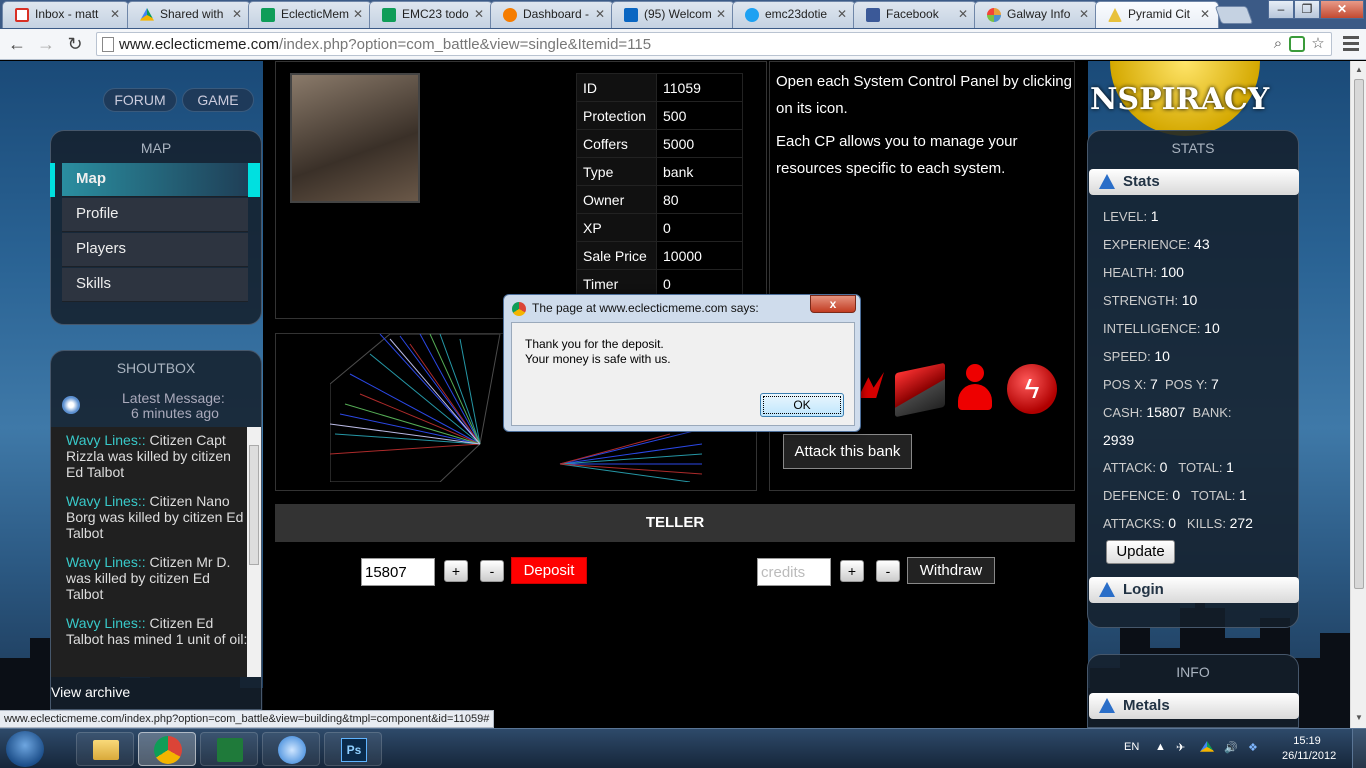  What do you see at coordinates (1194, 590) in the screenshot?
I see `login-header: Login` at bounding box center [1194, 590].